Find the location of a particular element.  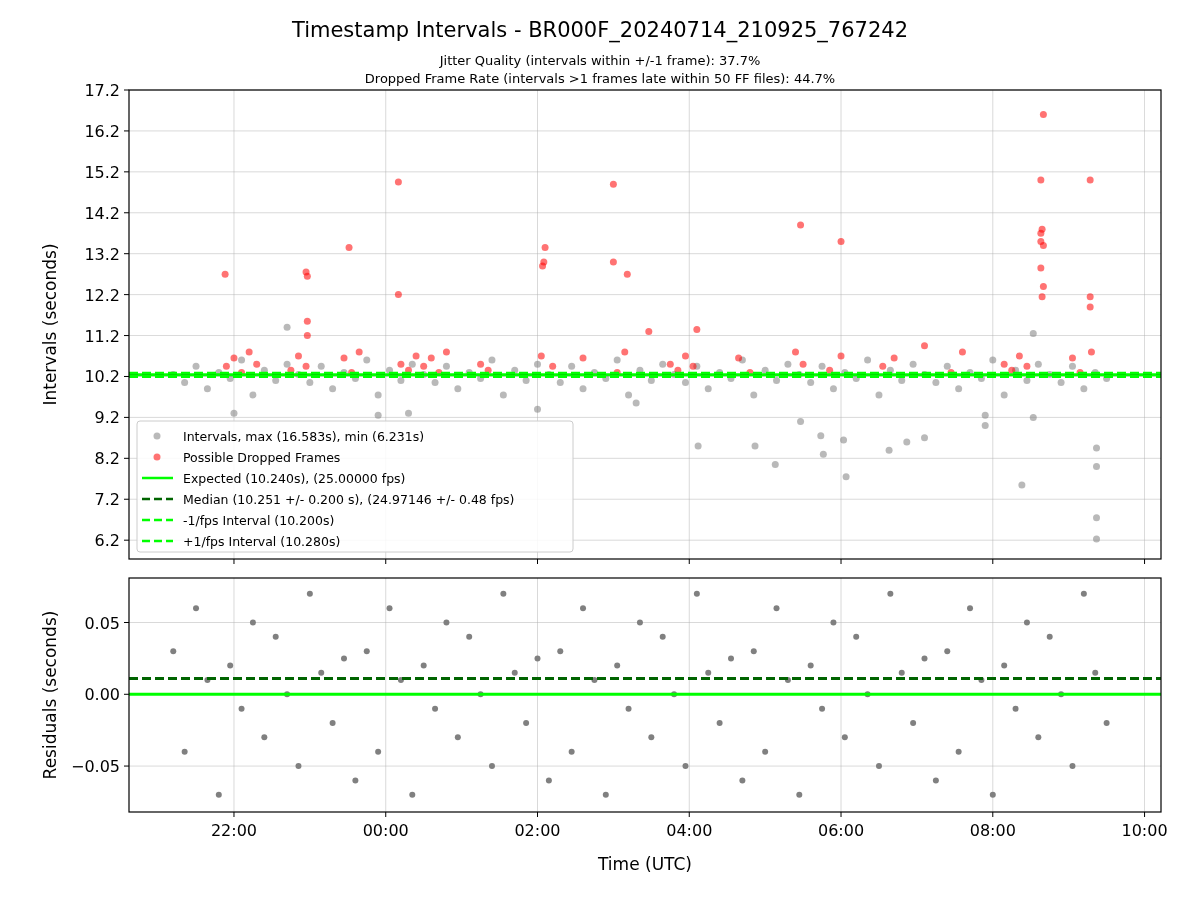

axis-label: Intervals (seconds) is located at coordinates (50, 324).